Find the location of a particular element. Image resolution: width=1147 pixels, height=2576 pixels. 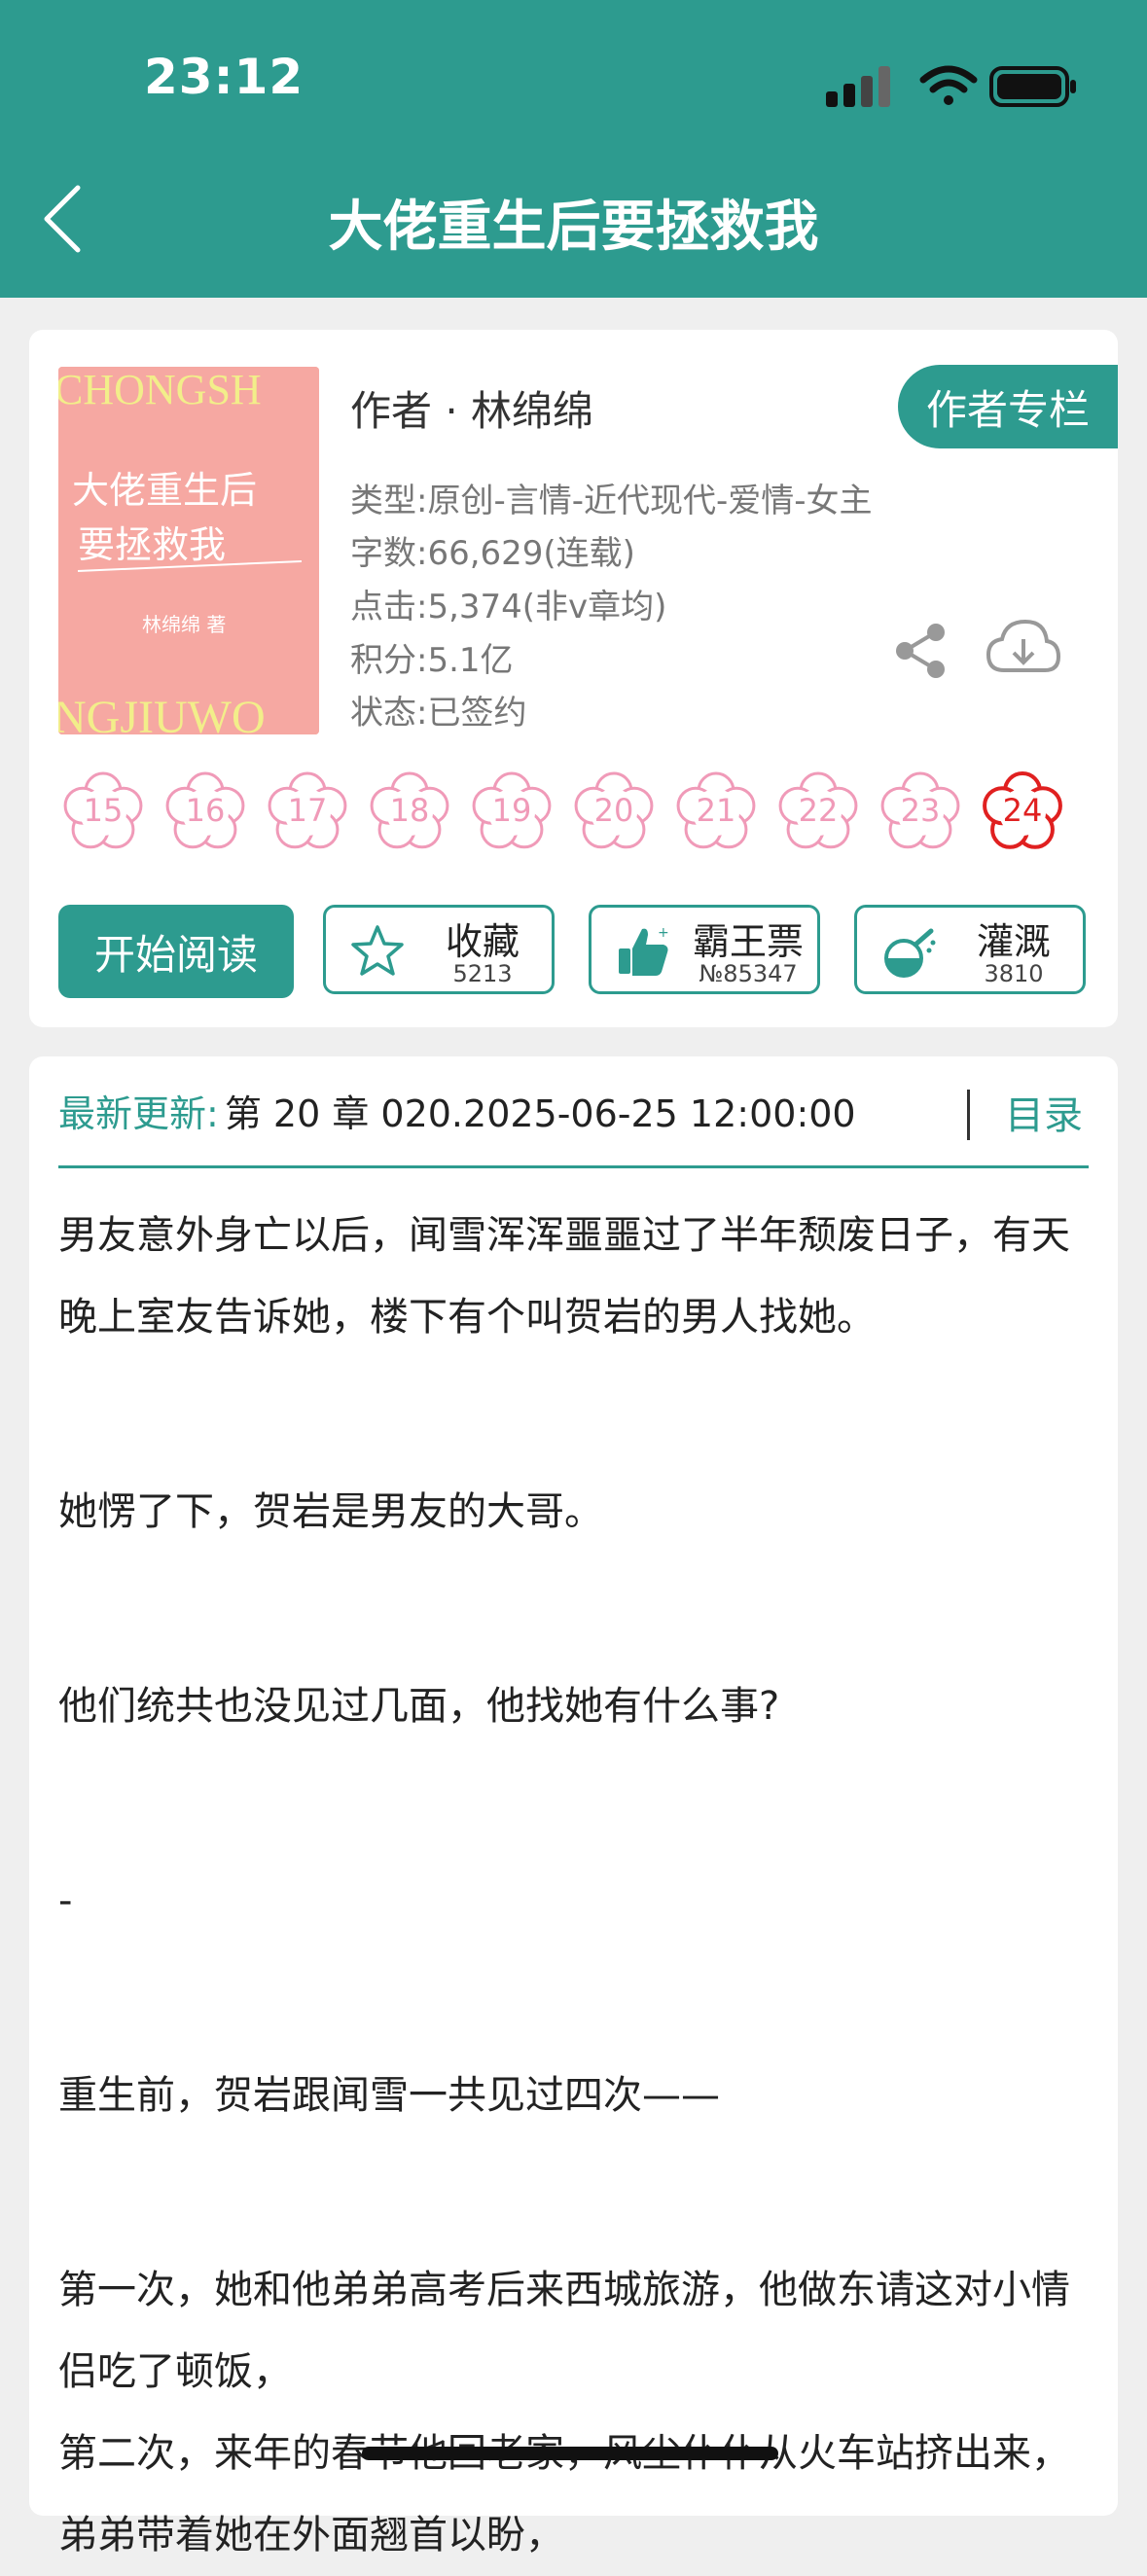

water-button: 灌溉 3810 is located at coordinates (970, 949).